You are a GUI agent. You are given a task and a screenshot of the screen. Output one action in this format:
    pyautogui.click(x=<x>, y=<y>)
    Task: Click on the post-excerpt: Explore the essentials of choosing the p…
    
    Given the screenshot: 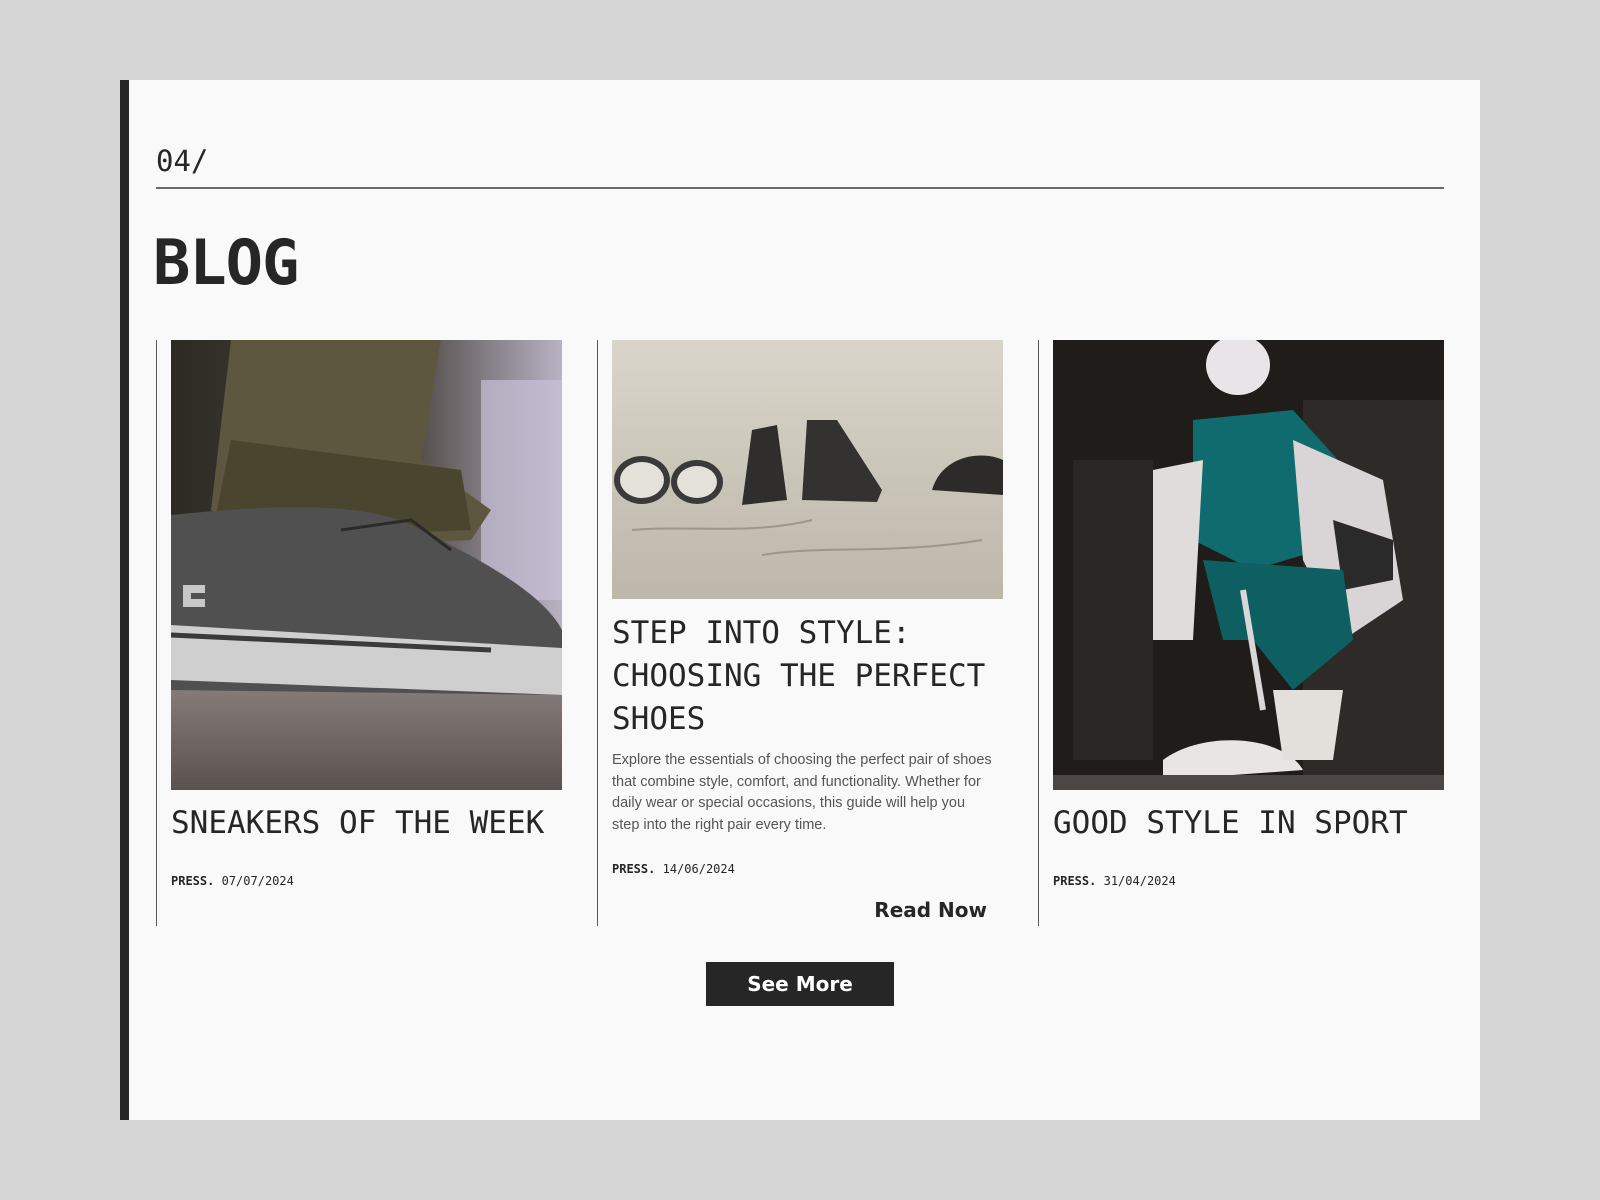 What is the action you would take?
    pyautogui.click(x=802, y=792)
    